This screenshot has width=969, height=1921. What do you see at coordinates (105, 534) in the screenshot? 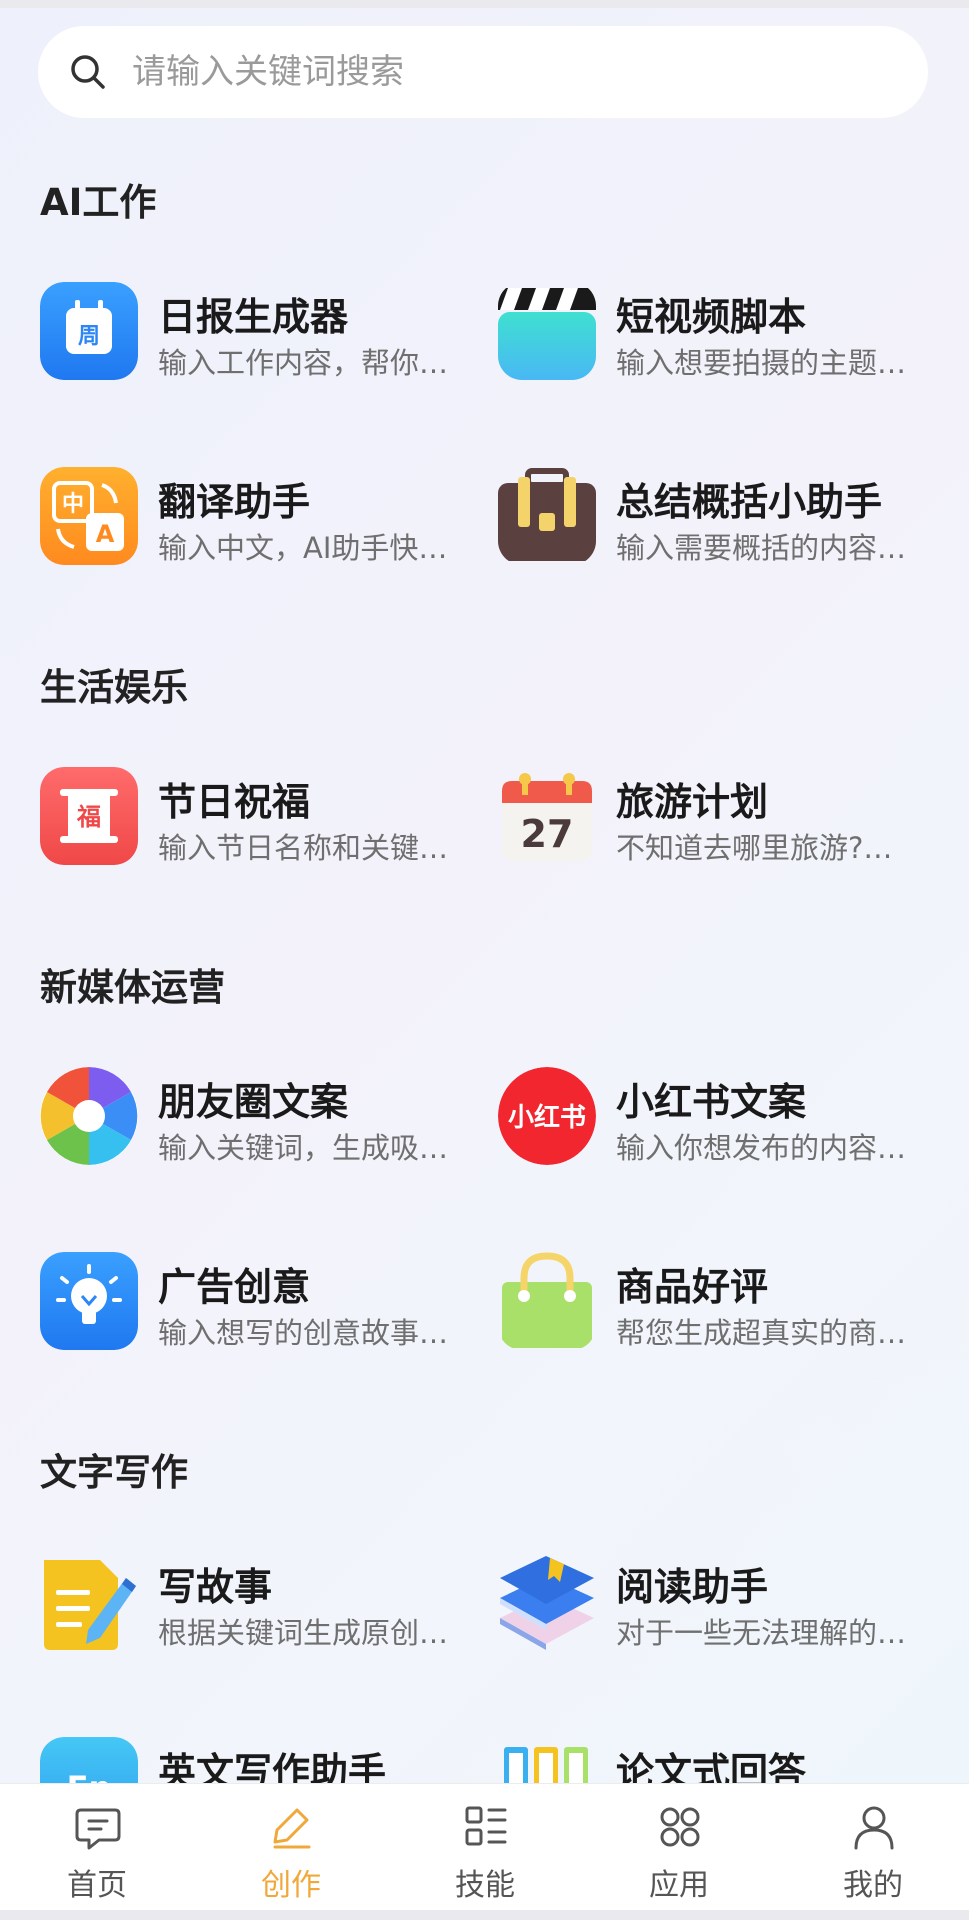
I see `svg-text: A` at bounding box center [105, 534].